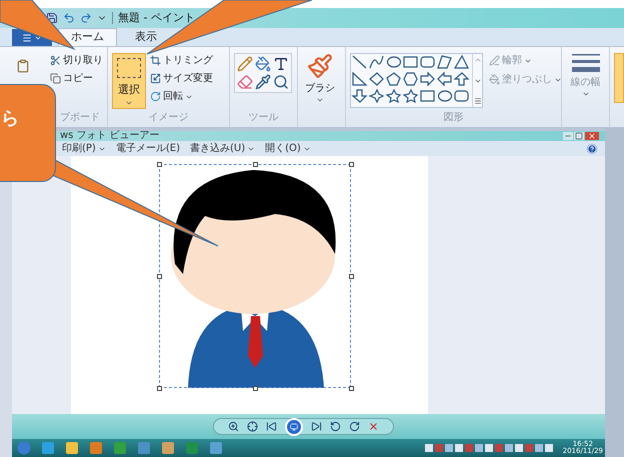  What do you see at coordinates (148, 148) in the screenshot?
I see `viewer-menu-item: 電子メール(E)` at bounding box center [148, 148].